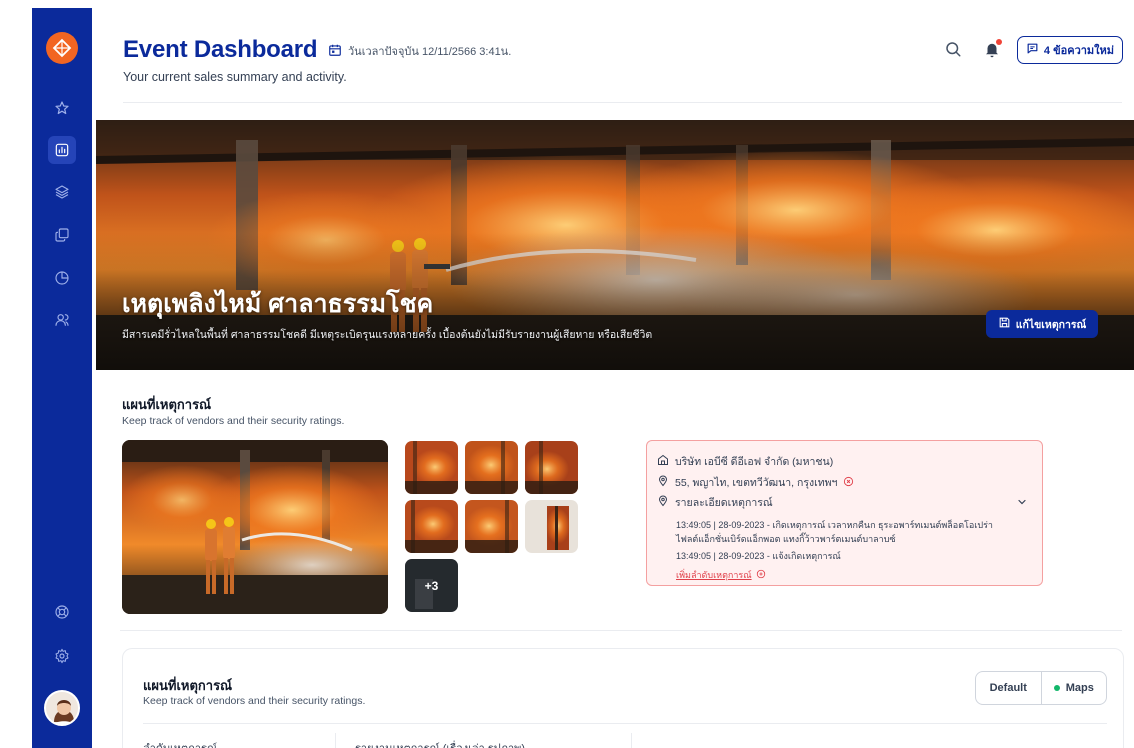 The image size is (1134, 748). I want to click on sidebar-users-icon, so click(62, 320).